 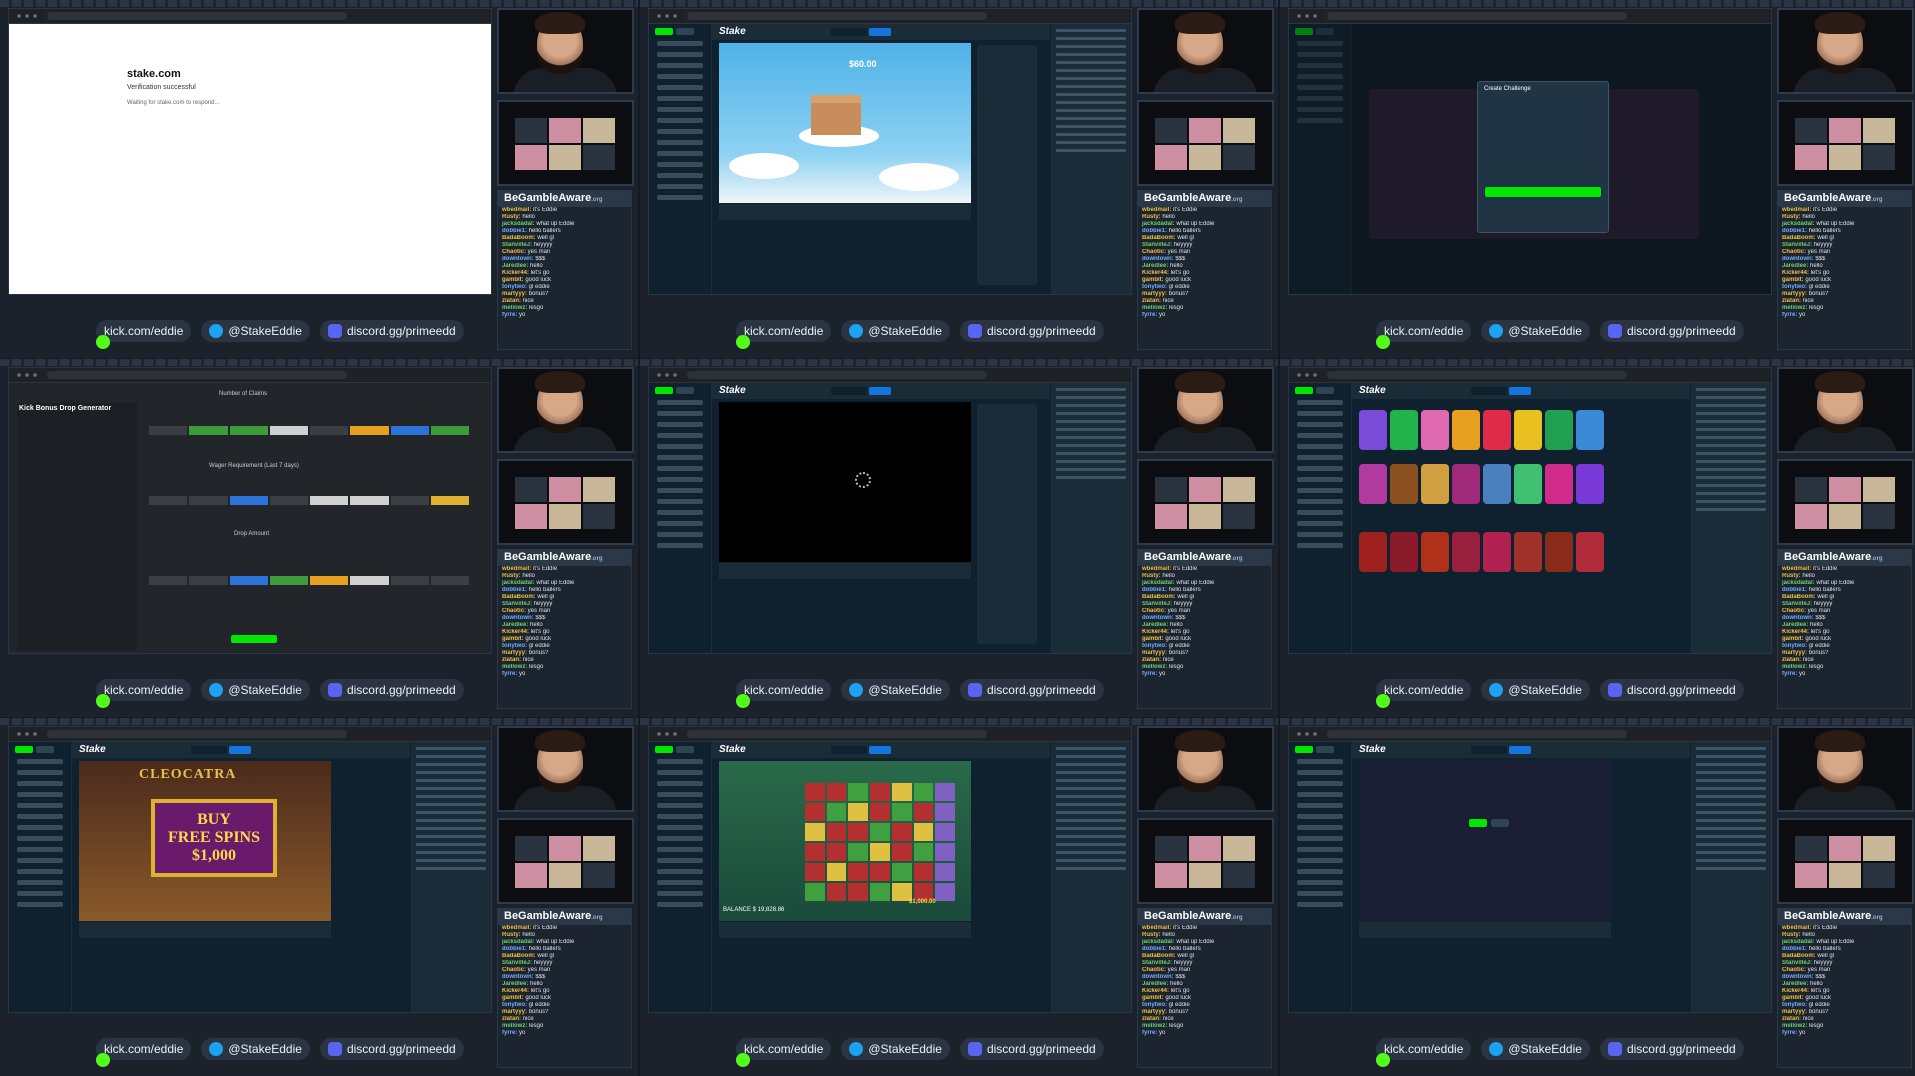 I want to click on chat-message: zlatan: nice, so click(x=1798, y=660).